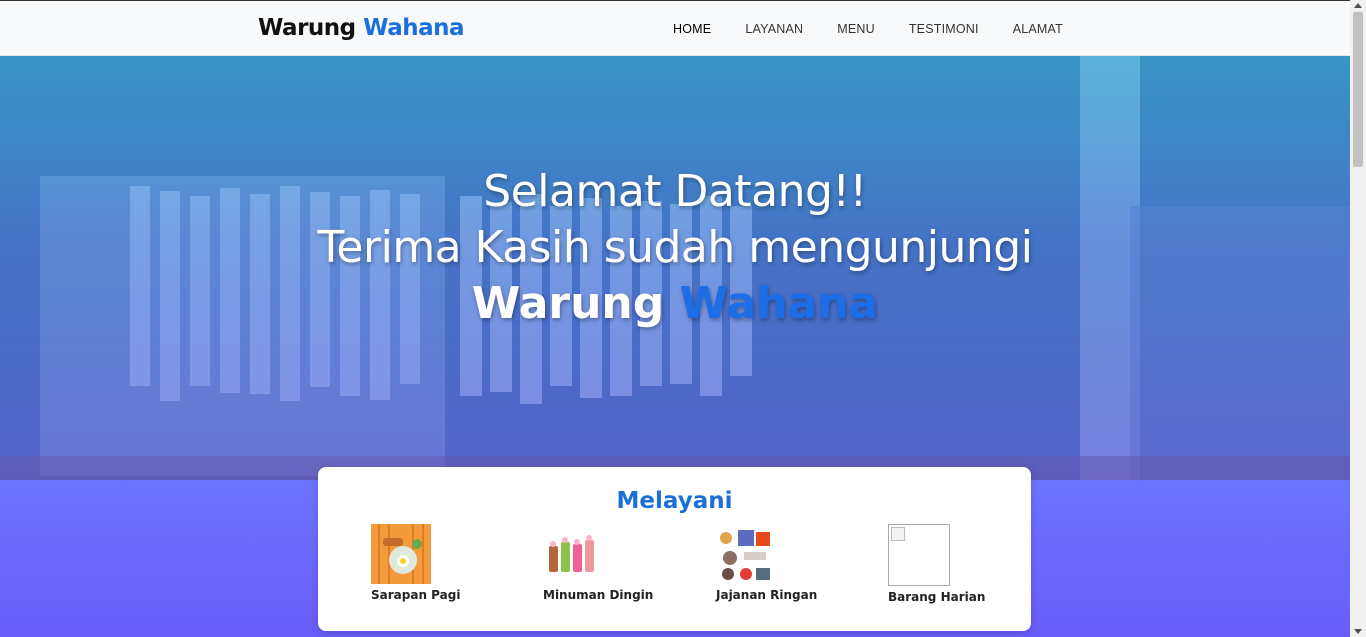  Describe the element at coordinates (674, 501) in the screenshot. I see `services-title: Melayani` at that location.